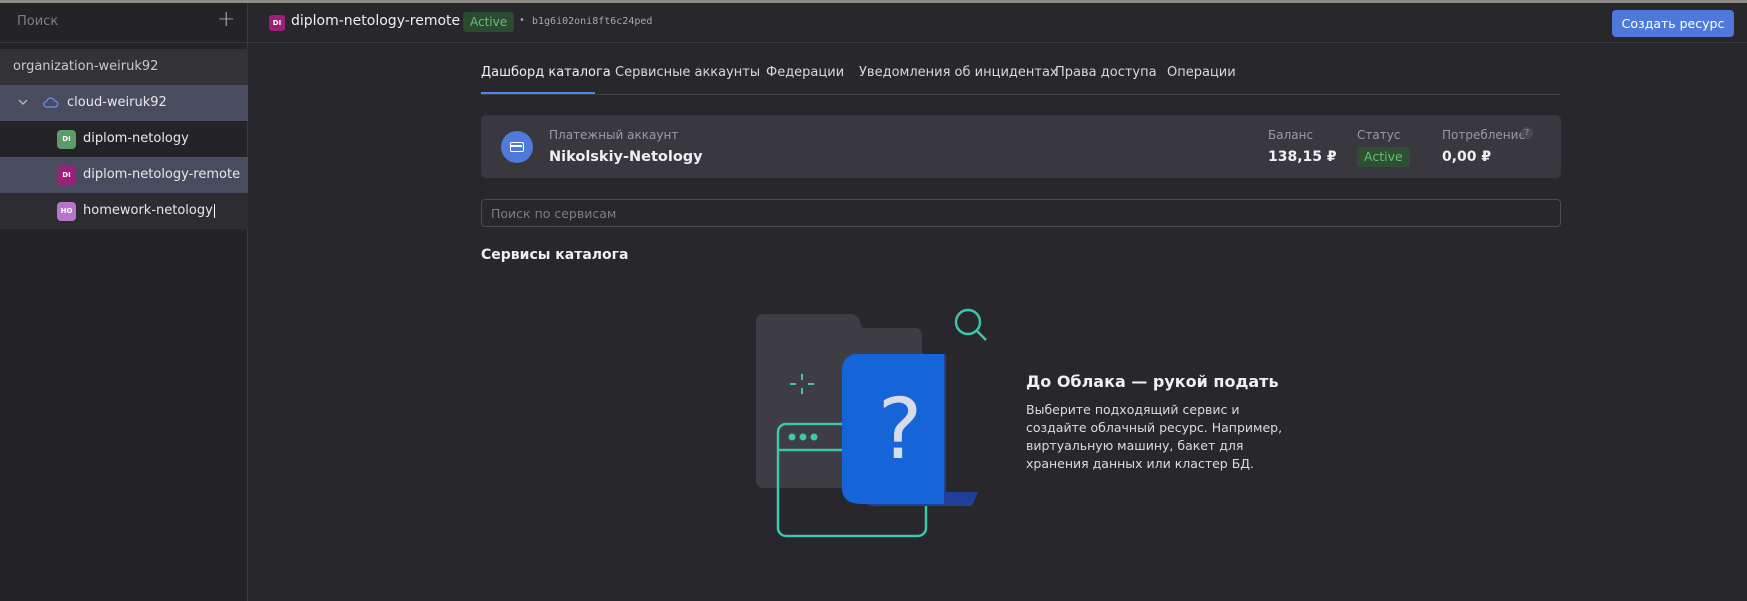 Image resolution: width=1747 pixels, height=601 pixels. What do you see at coordinates (51, 102) in the screenshot?
I see `cloud-icon` at bounding box center [51, 102].